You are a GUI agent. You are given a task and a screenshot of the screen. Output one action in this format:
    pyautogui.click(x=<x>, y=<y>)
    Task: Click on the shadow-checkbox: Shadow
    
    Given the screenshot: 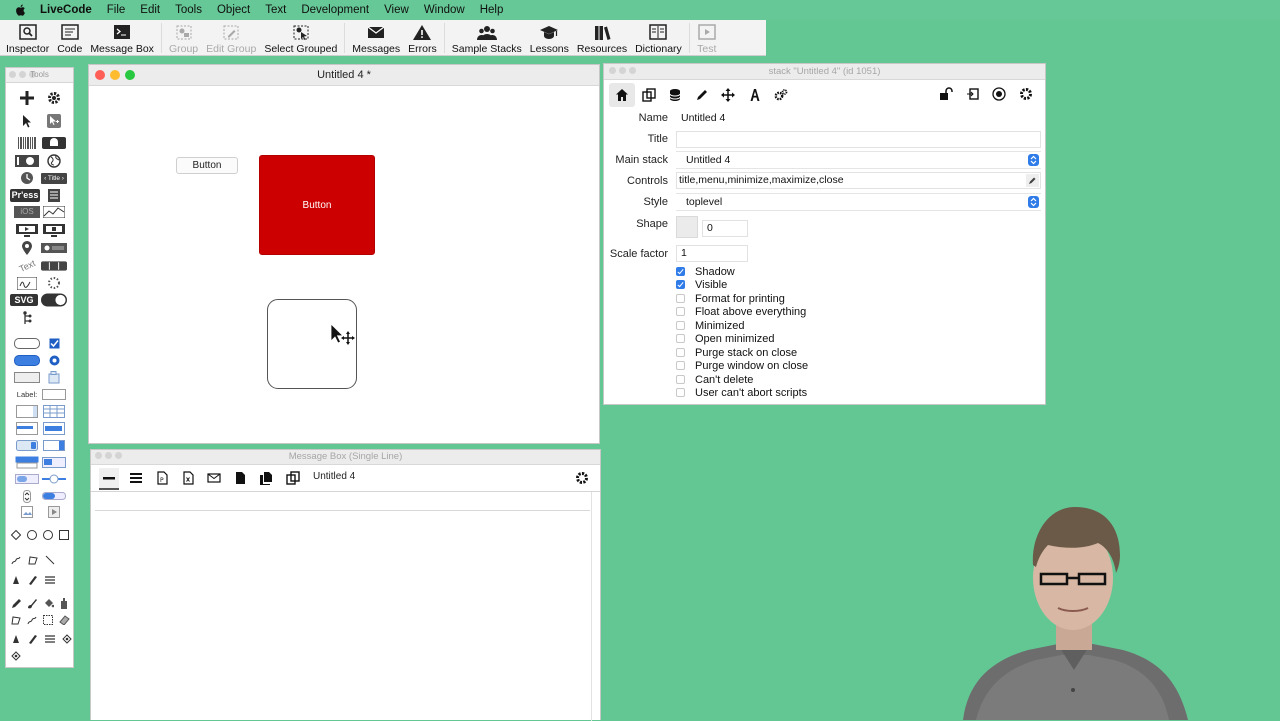 What is the action you would take?
    pyautogui.click(x=705, y=271)
    